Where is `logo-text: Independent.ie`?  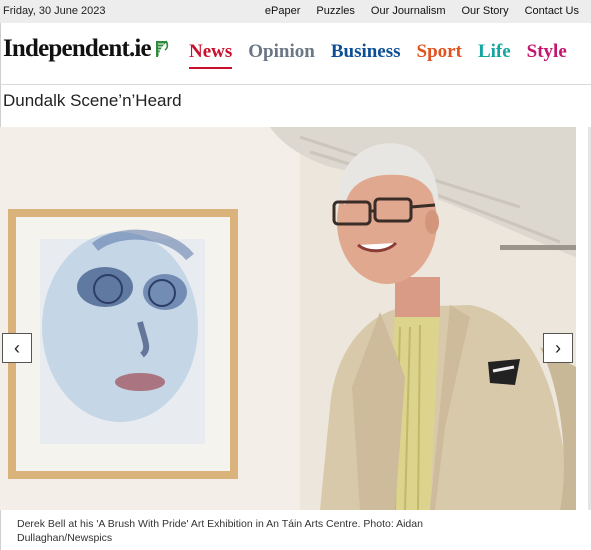
logo-text: Independent.ie is located at coordinates (77, 48).